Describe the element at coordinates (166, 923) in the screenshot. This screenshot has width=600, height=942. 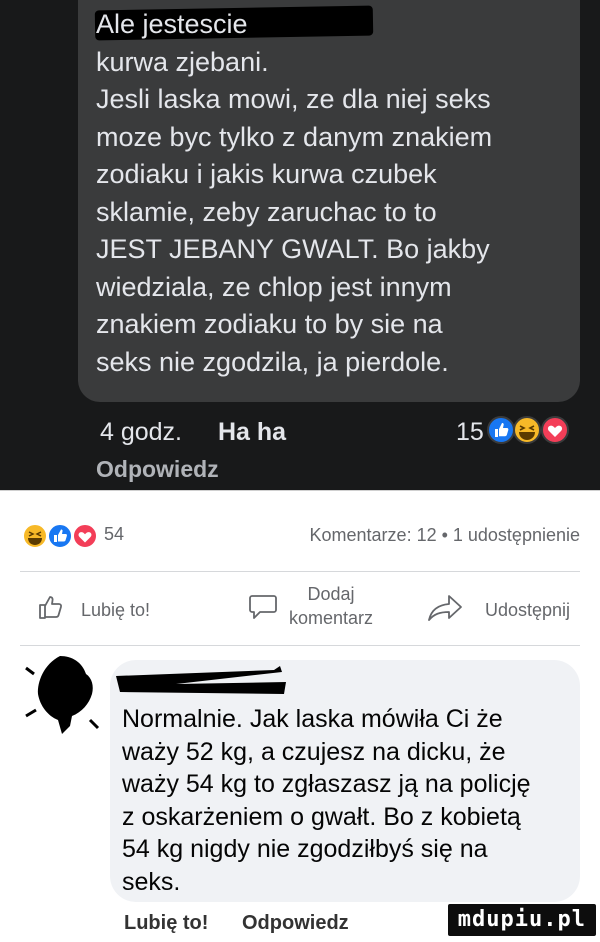
I see `bottom-comment-like-link: Lubię to!` at that location.